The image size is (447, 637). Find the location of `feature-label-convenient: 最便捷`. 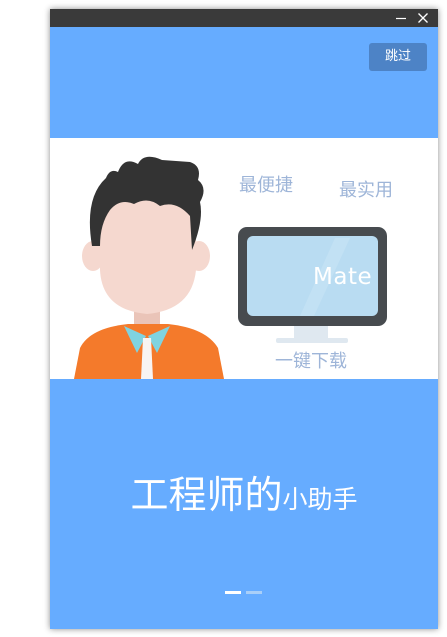

feature-label-convenient: 最便捷 is located at coordinates (266, 185).